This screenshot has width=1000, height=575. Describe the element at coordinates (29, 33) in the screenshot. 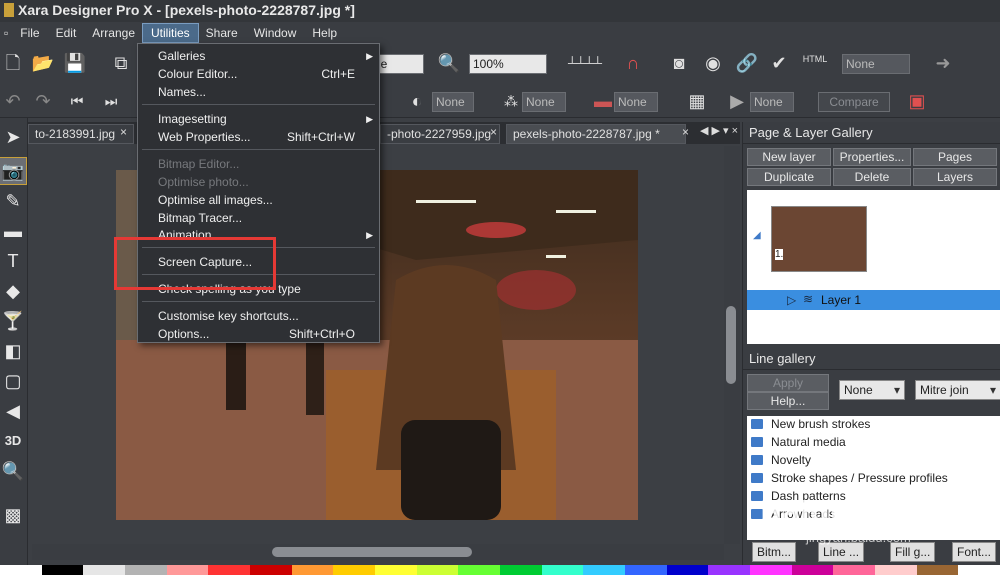

I see `menu-file: File` at that location.